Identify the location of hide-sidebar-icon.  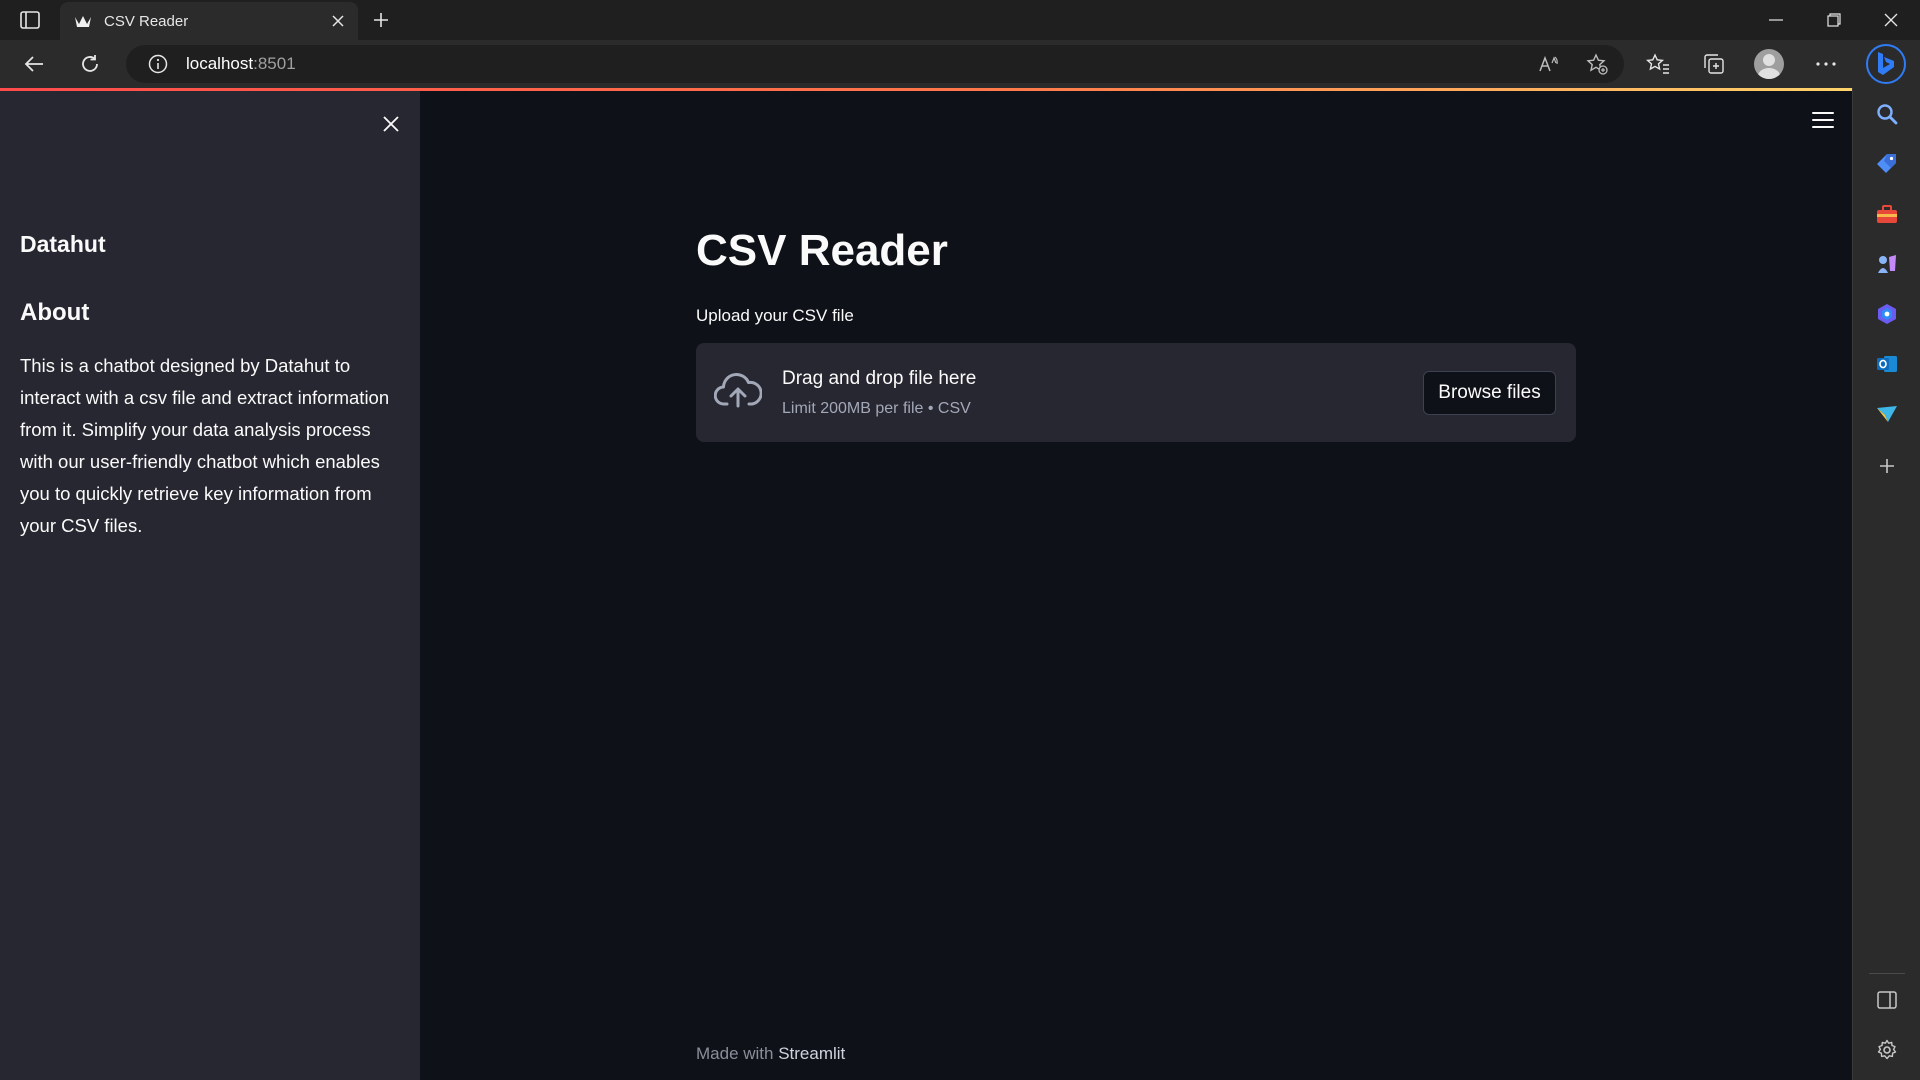
(1887, 1000).